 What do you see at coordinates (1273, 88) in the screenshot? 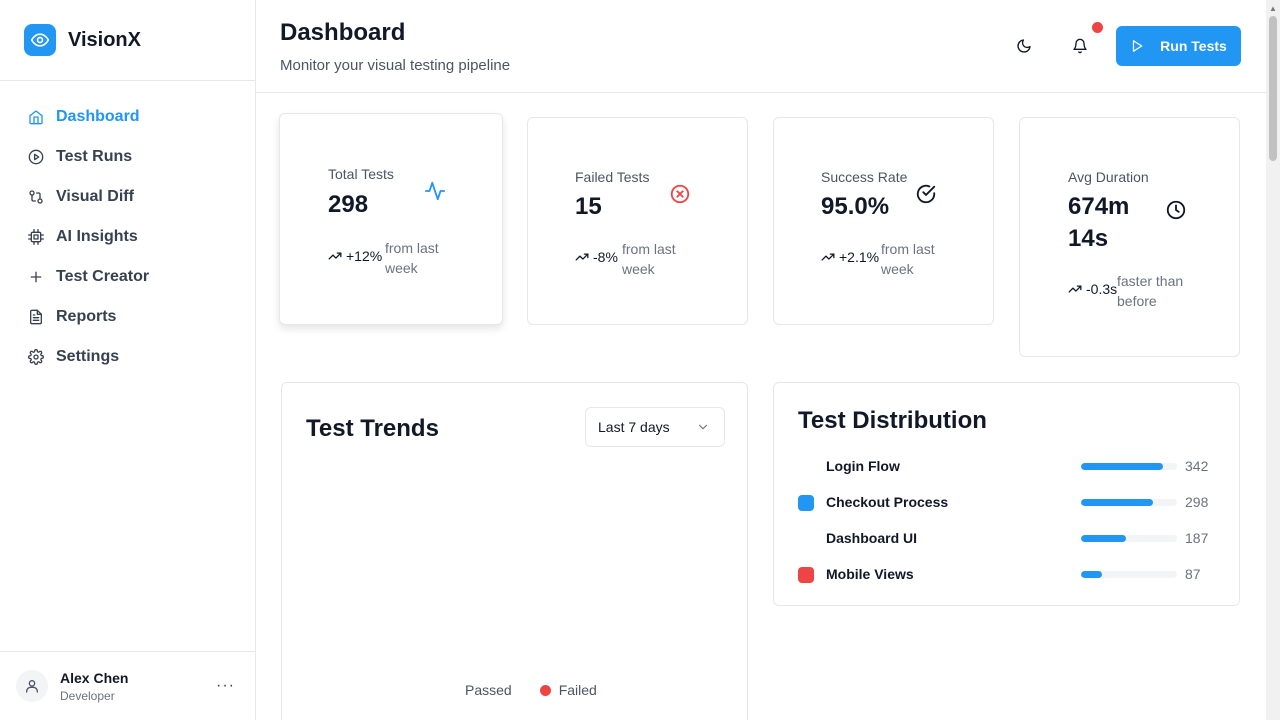
I see `scroll-thumb` at bounding box center [1273, 88].